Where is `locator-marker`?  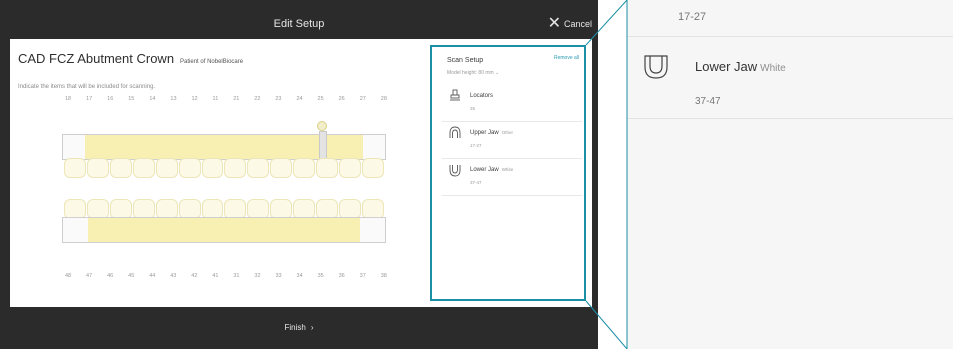
locator-marker is located at coordinates (322, 126).